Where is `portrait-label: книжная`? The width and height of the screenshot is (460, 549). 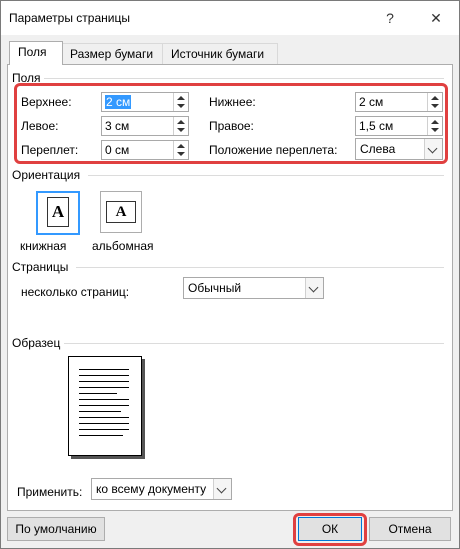
portrait-label: книжная is located at coordinates (43, 246).